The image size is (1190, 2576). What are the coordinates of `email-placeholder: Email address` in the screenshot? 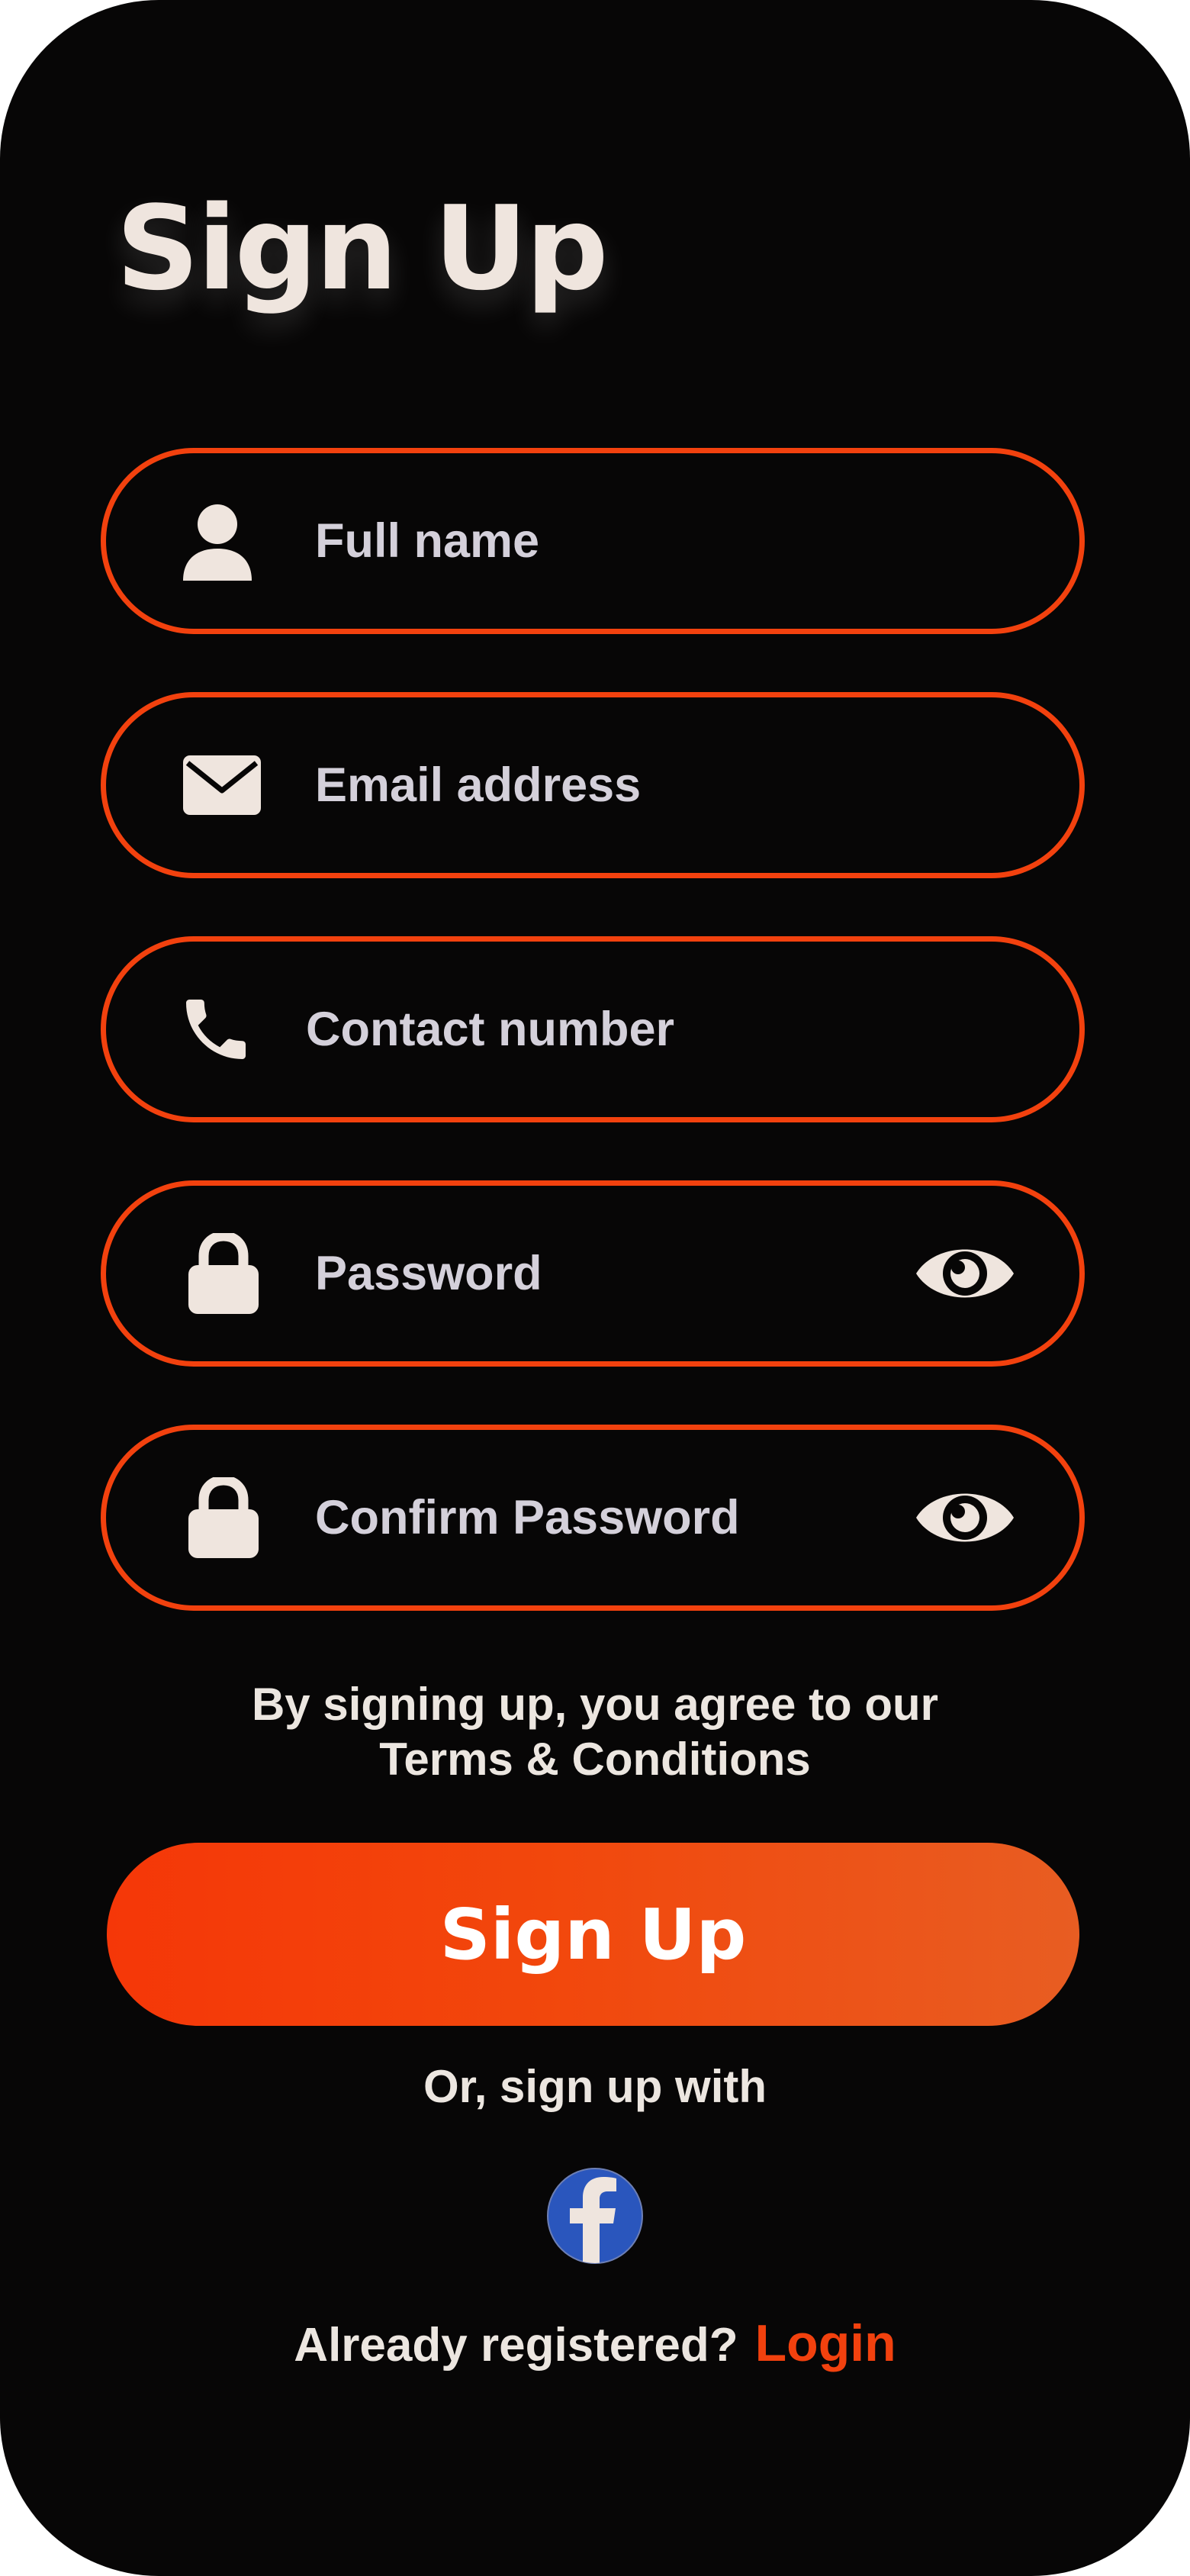 It's located at (478, 785).